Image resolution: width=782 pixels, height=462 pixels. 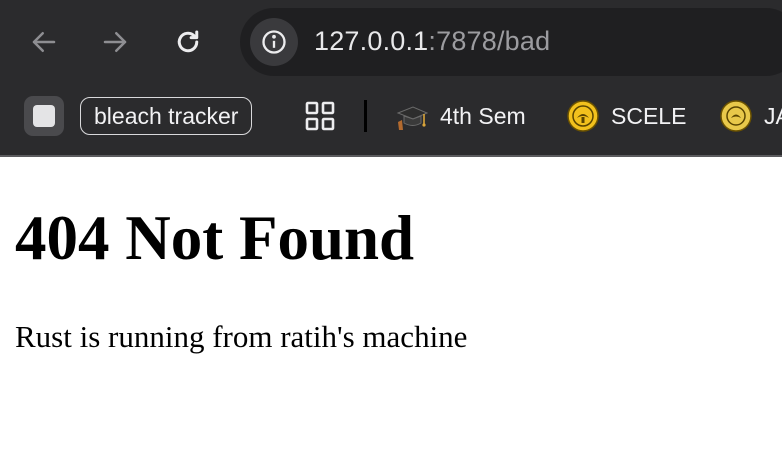 I want to click on url-text: 127.0.0.1:7878/bad, so click(x=432, y=41).